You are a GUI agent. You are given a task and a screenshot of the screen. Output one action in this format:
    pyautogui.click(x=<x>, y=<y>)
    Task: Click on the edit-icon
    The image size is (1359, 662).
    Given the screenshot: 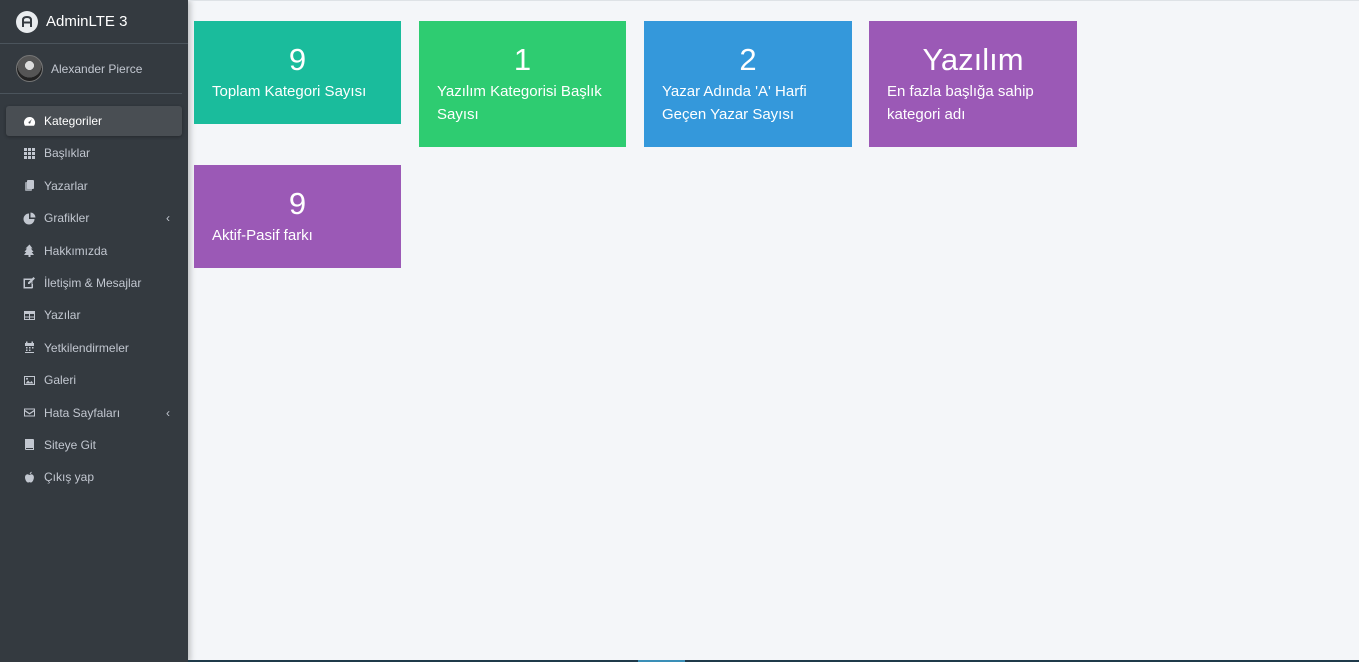 What is the action you would take?
    pyautogui.click(x=29, y=283)
    